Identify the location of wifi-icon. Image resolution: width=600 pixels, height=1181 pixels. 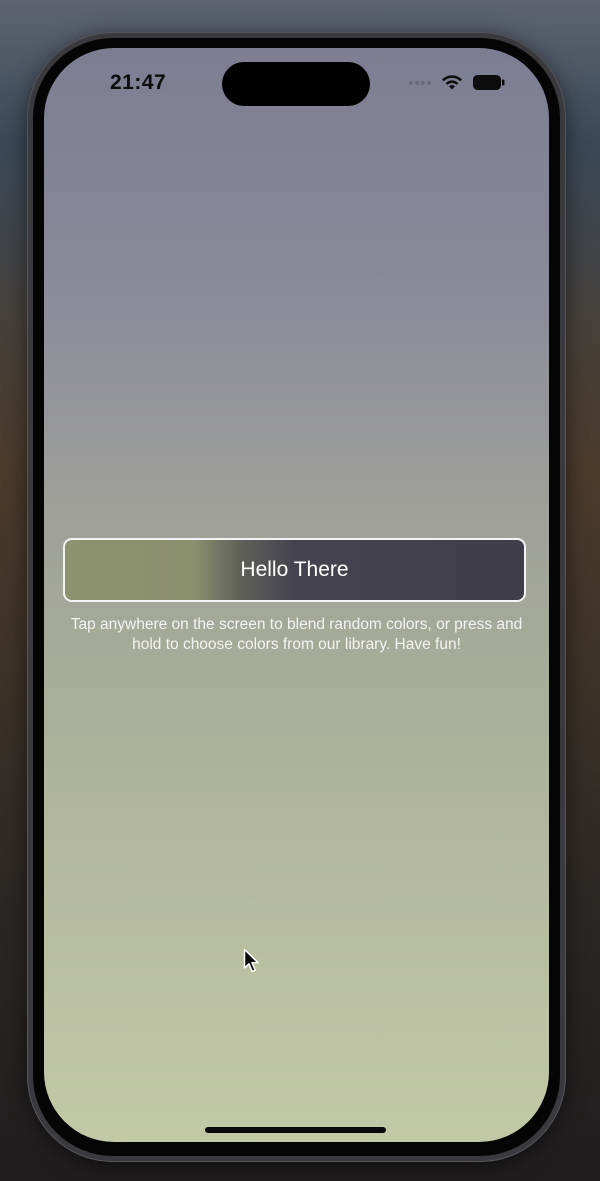
(452, 82).